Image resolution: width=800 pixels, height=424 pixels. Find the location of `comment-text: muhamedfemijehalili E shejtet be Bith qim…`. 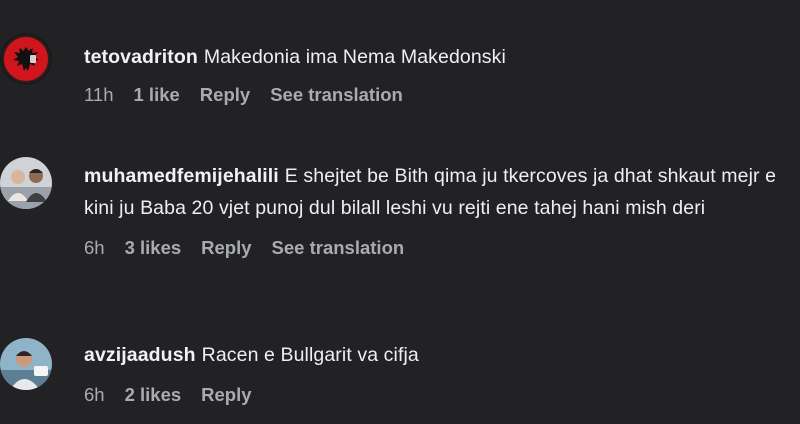

comment-text: muhamedfemijehalili E shejtet be Bith qim… is located at coordinates (437, 192).